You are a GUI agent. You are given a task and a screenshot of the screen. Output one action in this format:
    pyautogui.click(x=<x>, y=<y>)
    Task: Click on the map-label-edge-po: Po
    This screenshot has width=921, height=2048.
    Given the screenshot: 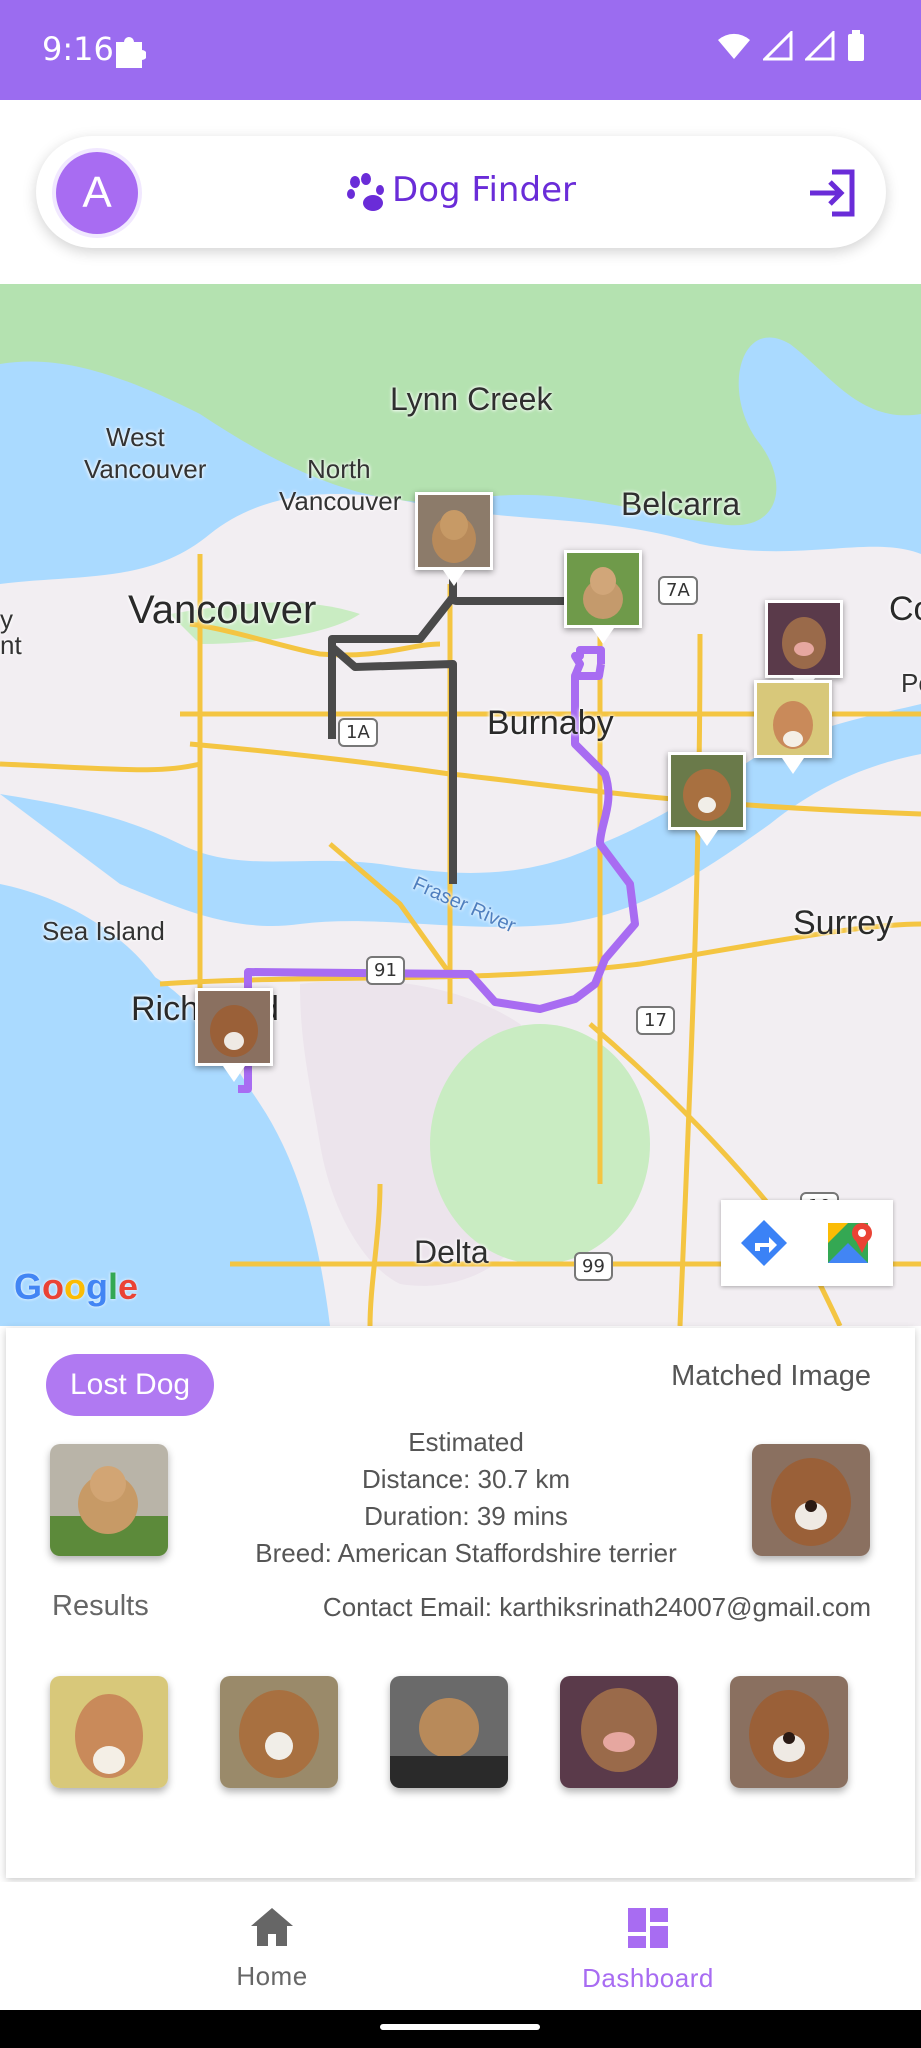 What is the action you would take?
    pyautogui.click(x=911, y=683)
    